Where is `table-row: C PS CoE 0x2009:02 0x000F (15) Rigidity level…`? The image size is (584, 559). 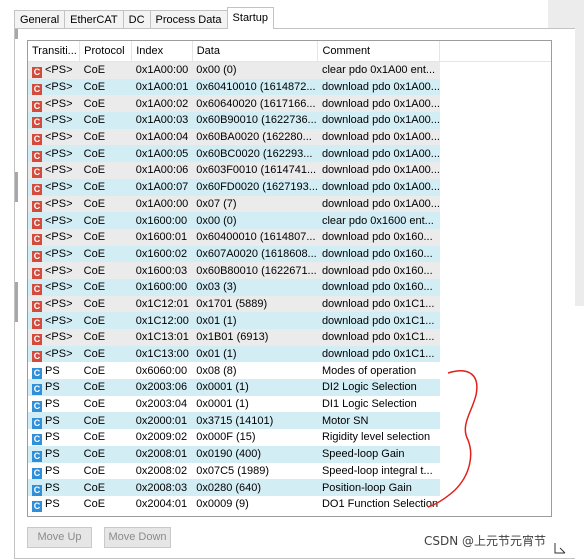
table-row: C PS CoE 0x2009:02 0x000F (15) Rigidity level… is located at coordinates (289, 437).